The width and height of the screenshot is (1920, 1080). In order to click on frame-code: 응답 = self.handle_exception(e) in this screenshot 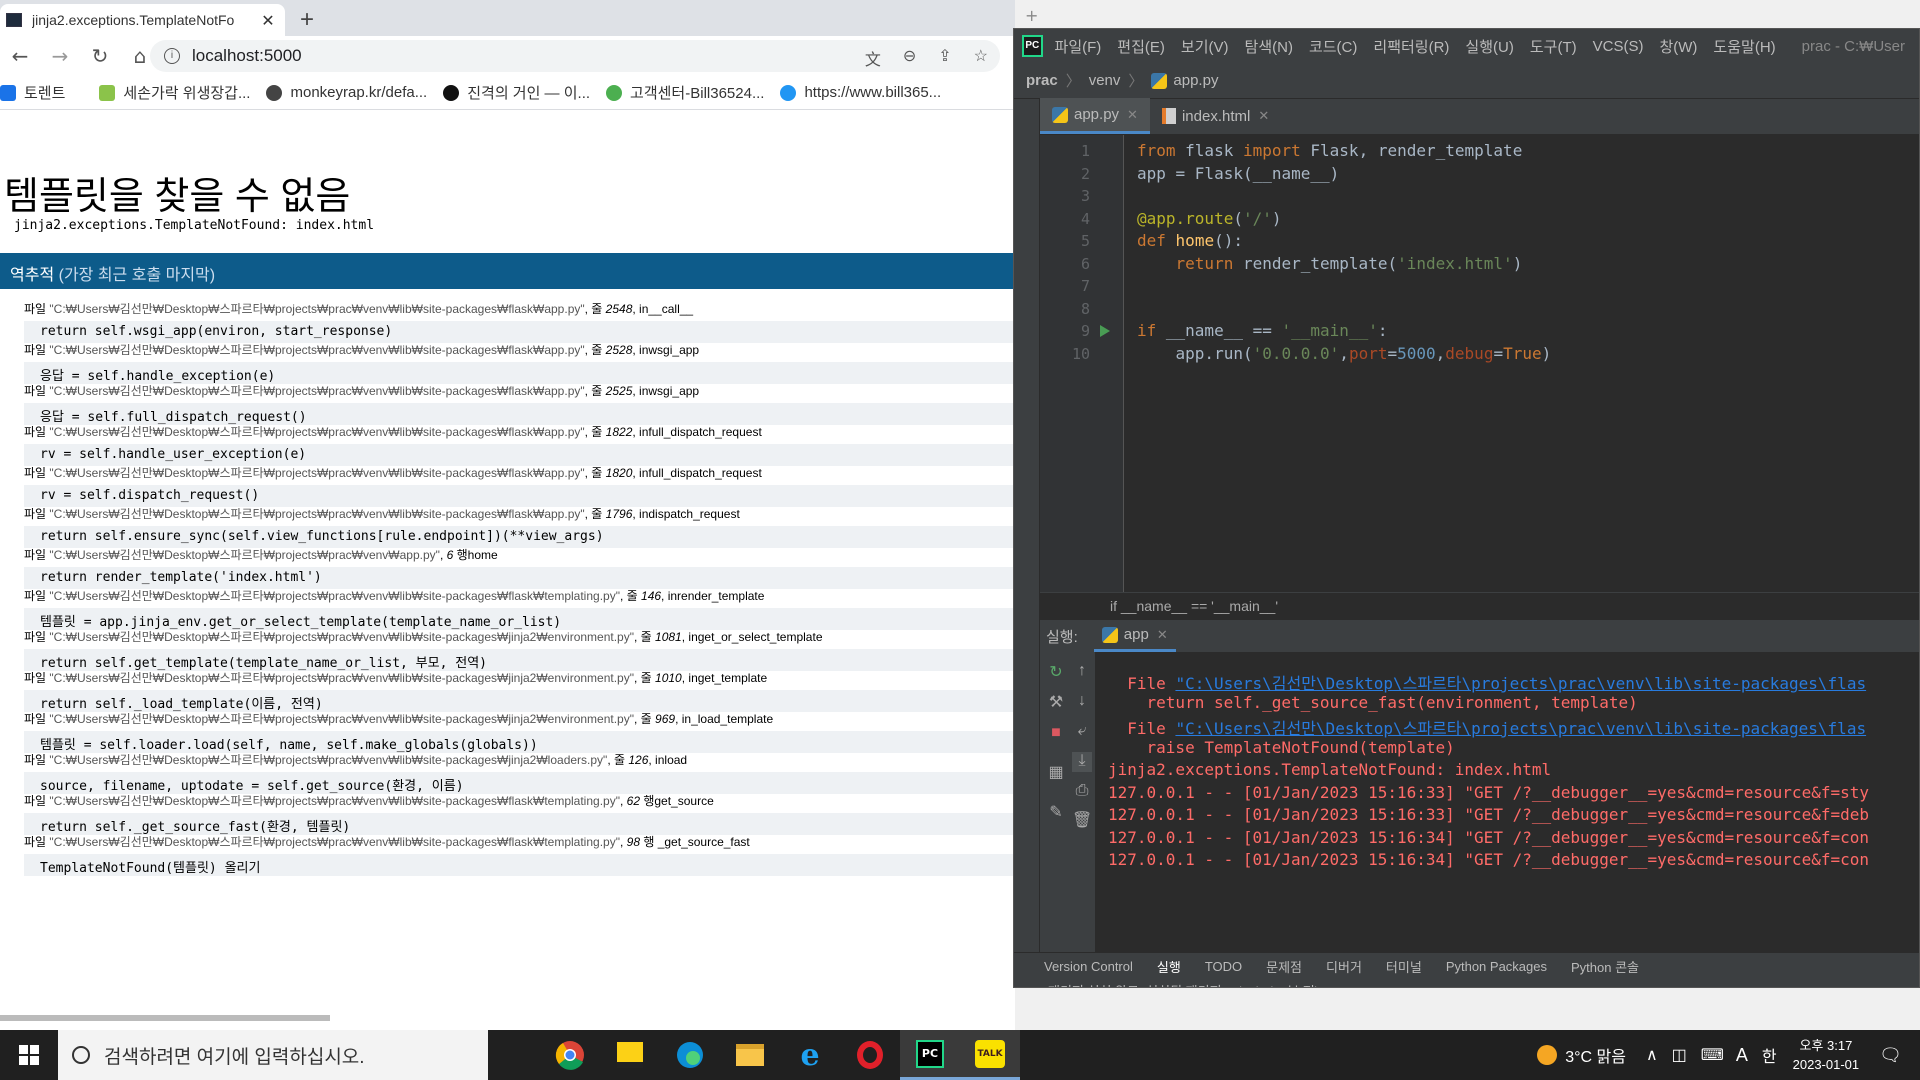, I will do `click(519, 373)`.